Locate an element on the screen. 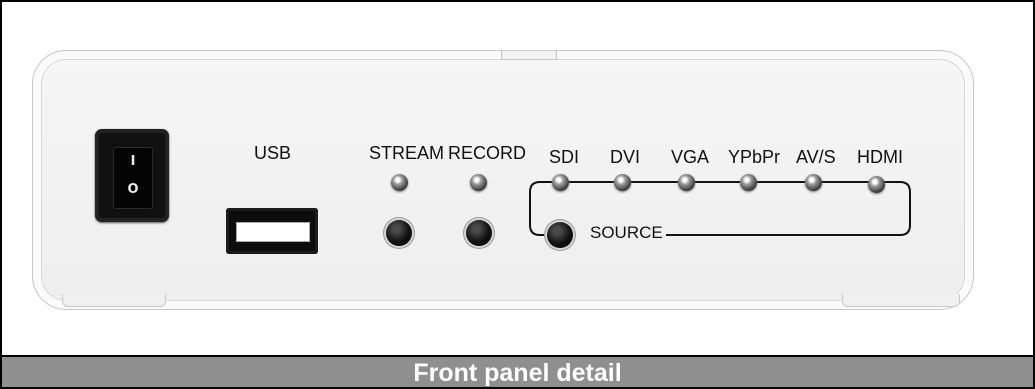 Image resolution: width=1035 pixels, height=389 pixels. figure-caption: Front panel detail is located at coordinates (517, 372).